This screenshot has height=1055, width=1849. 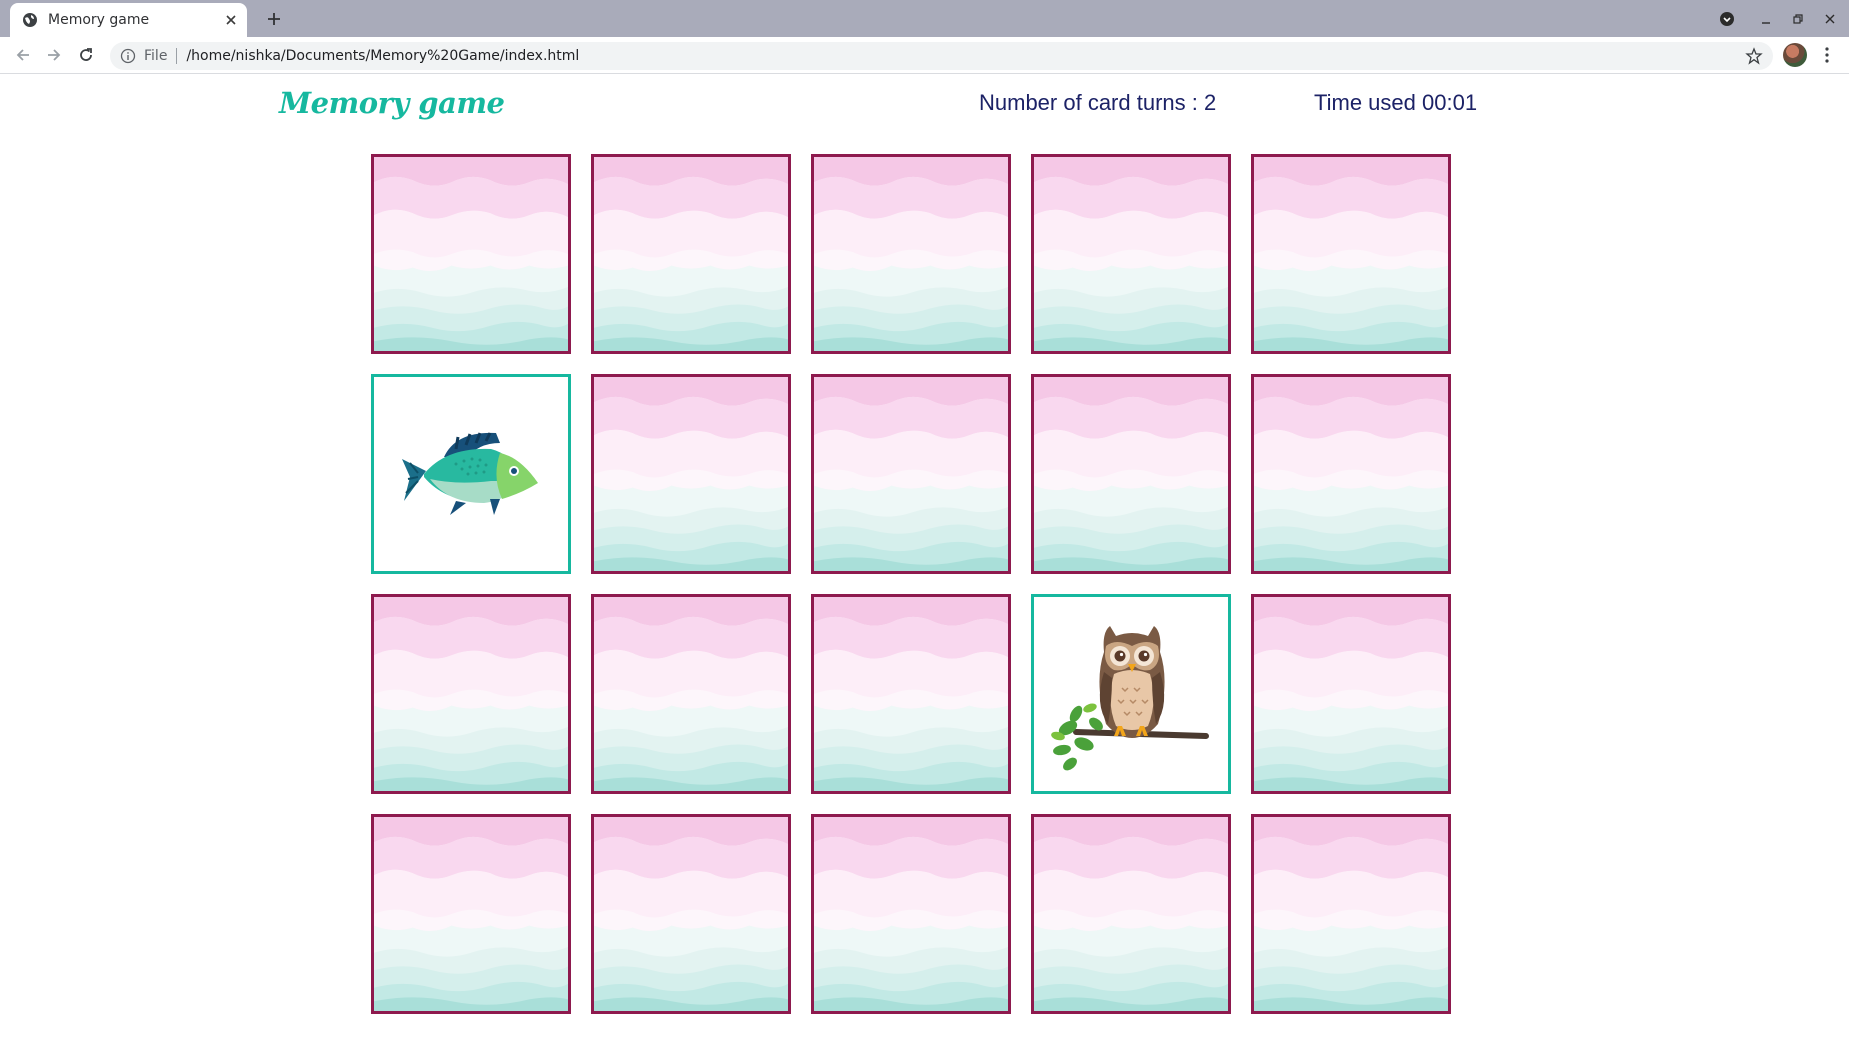 I want to click on restore-icon, so click(x=1798, y=19).